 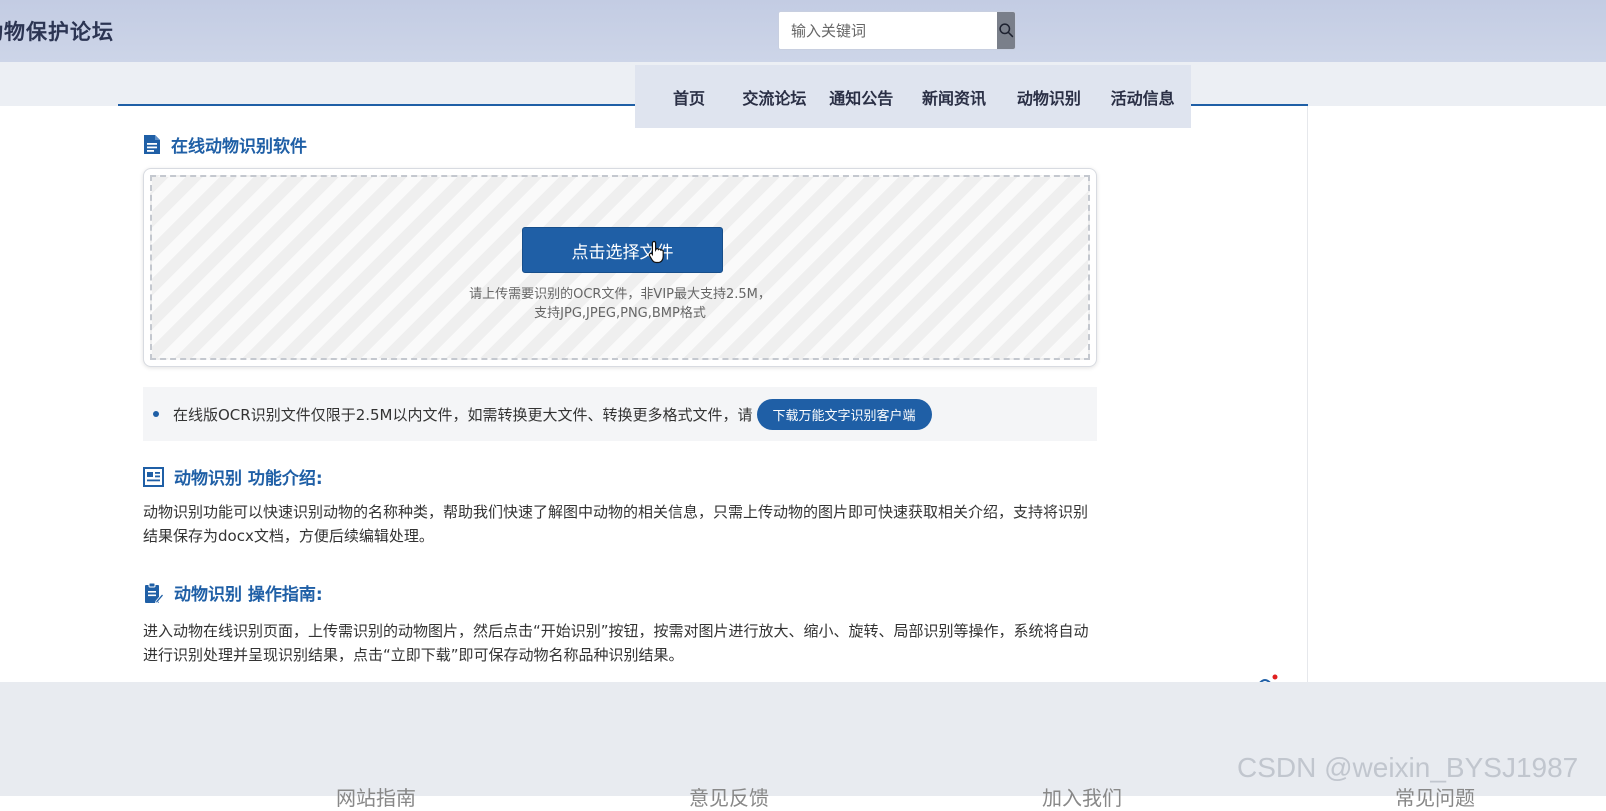 What do you see at coordinates (1142, 97) in the screenshot?
I see `nav-item-activities: 活动信息` at bounding box center [1142, 97].